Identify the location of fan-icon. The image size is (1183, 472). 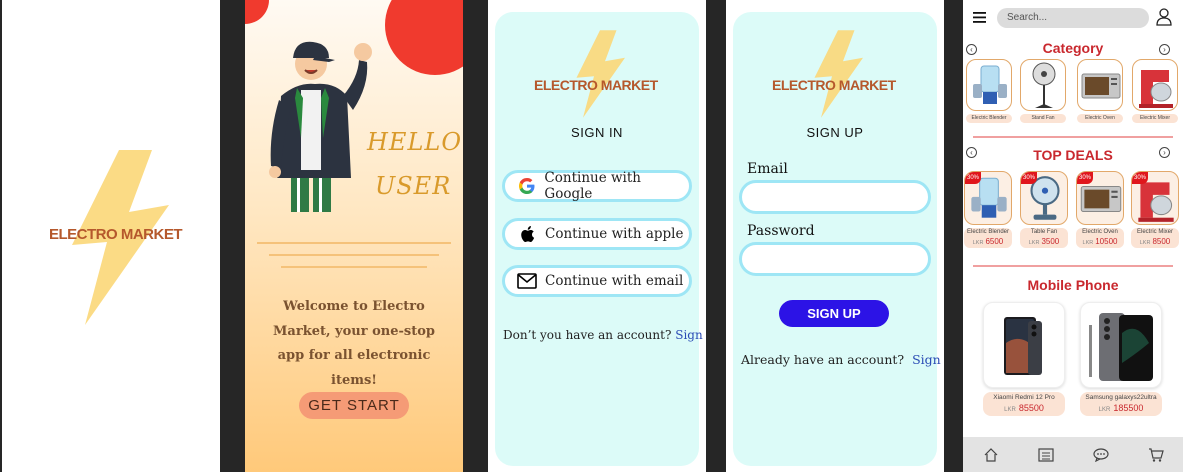
(1043, 85).